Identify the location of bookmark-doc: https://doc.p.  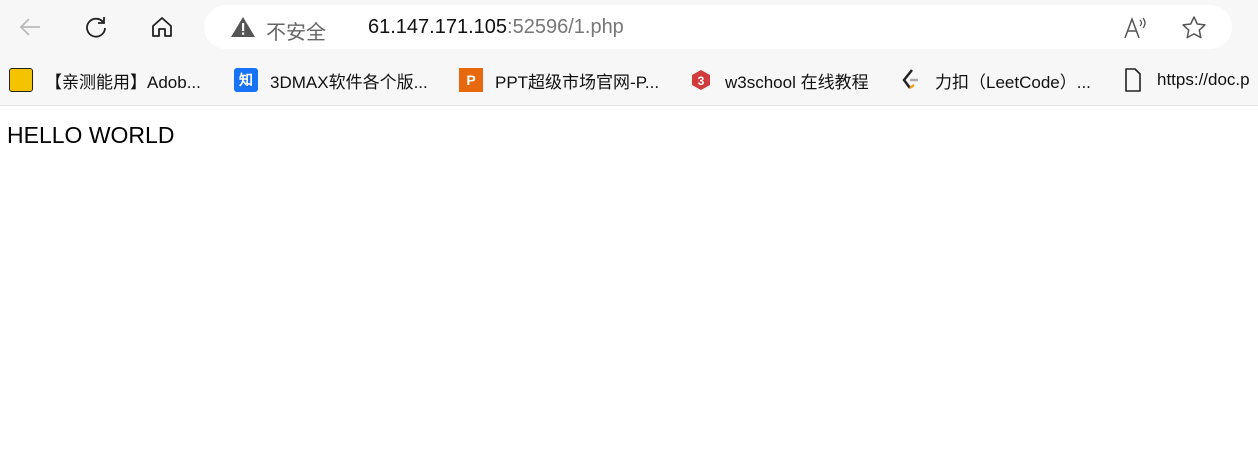
(1185, 80).